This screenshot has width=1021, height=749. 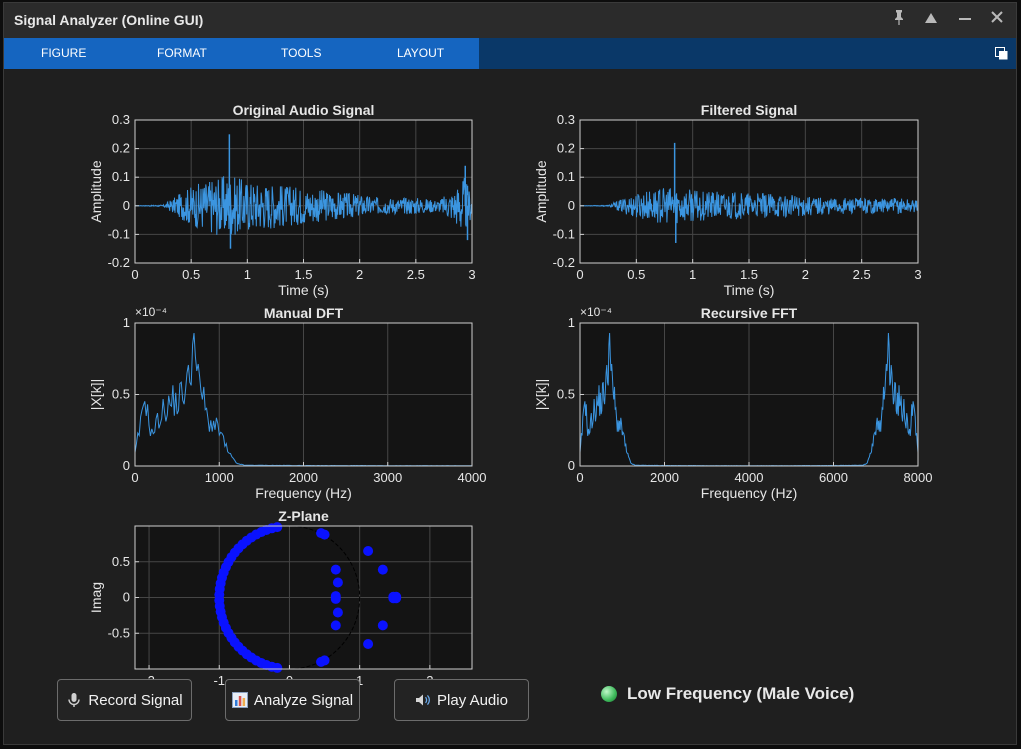 I want to click on collapse-icon, so click(x=931, y=20).